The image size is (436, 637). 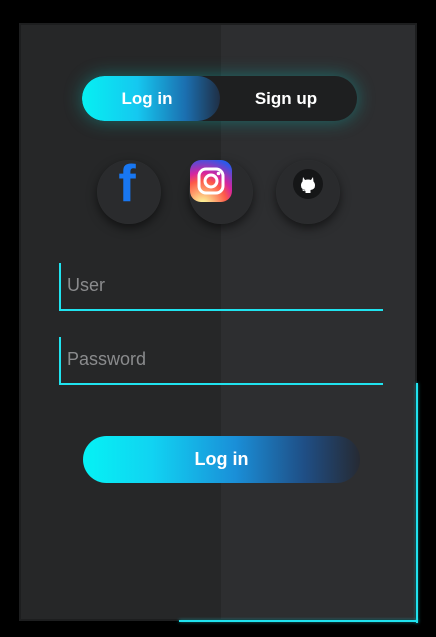 I want to click on accent-border-bottom, so click(x=298, y=621).